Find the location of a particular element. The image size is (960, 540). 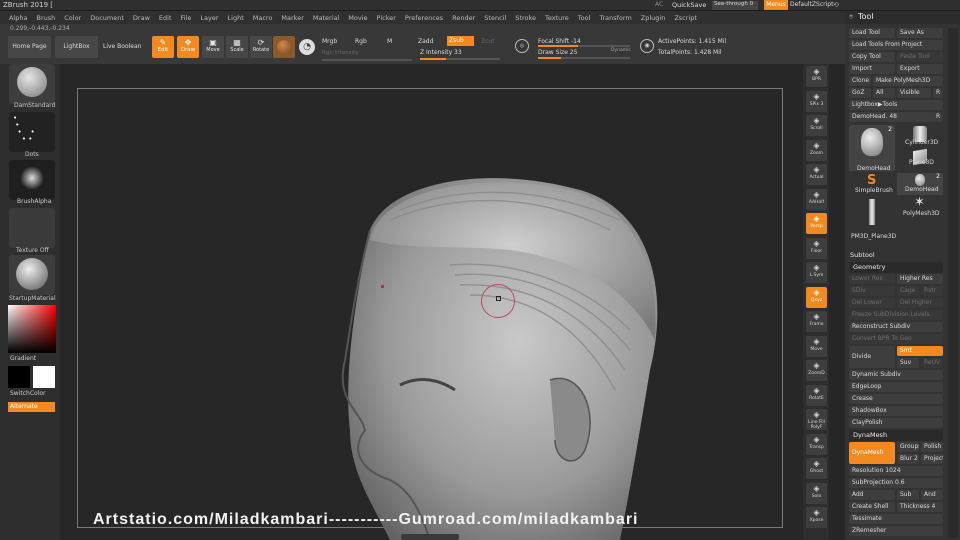

draw-button: ✥ Draw is located at coordinates (188, 47).